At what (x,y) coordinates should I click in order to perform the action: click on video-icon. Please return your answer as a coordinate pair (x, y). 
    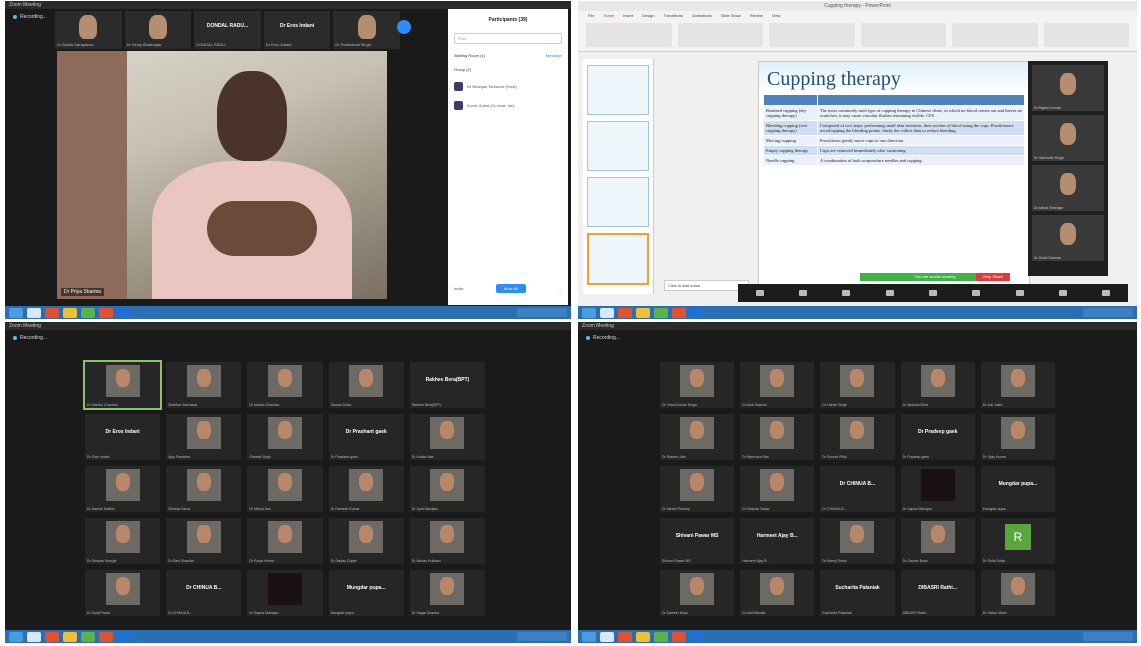
    Looking at the image, I should click on (802, 293).